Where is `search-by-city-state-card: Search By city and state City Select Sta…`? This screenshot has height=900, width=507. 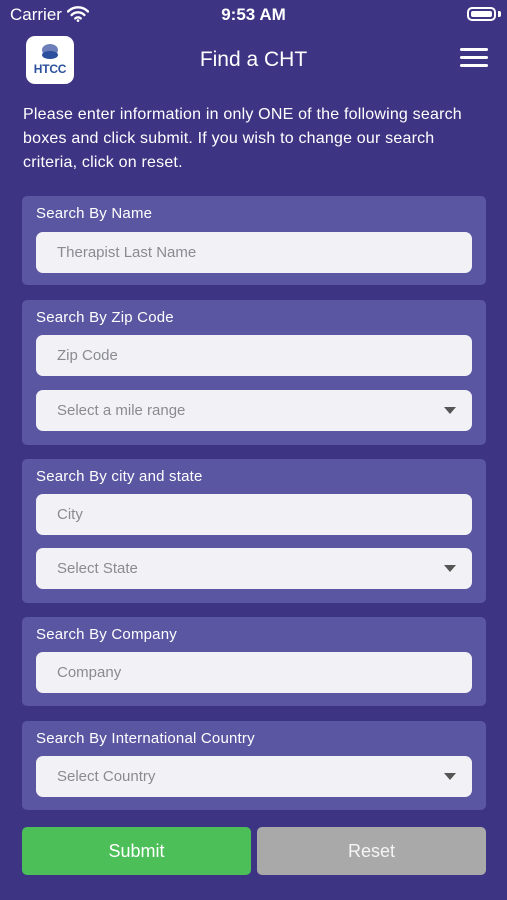
search-by-city-state-card: Search By city and state City Select Sta… is located at coordinates (254, 531).